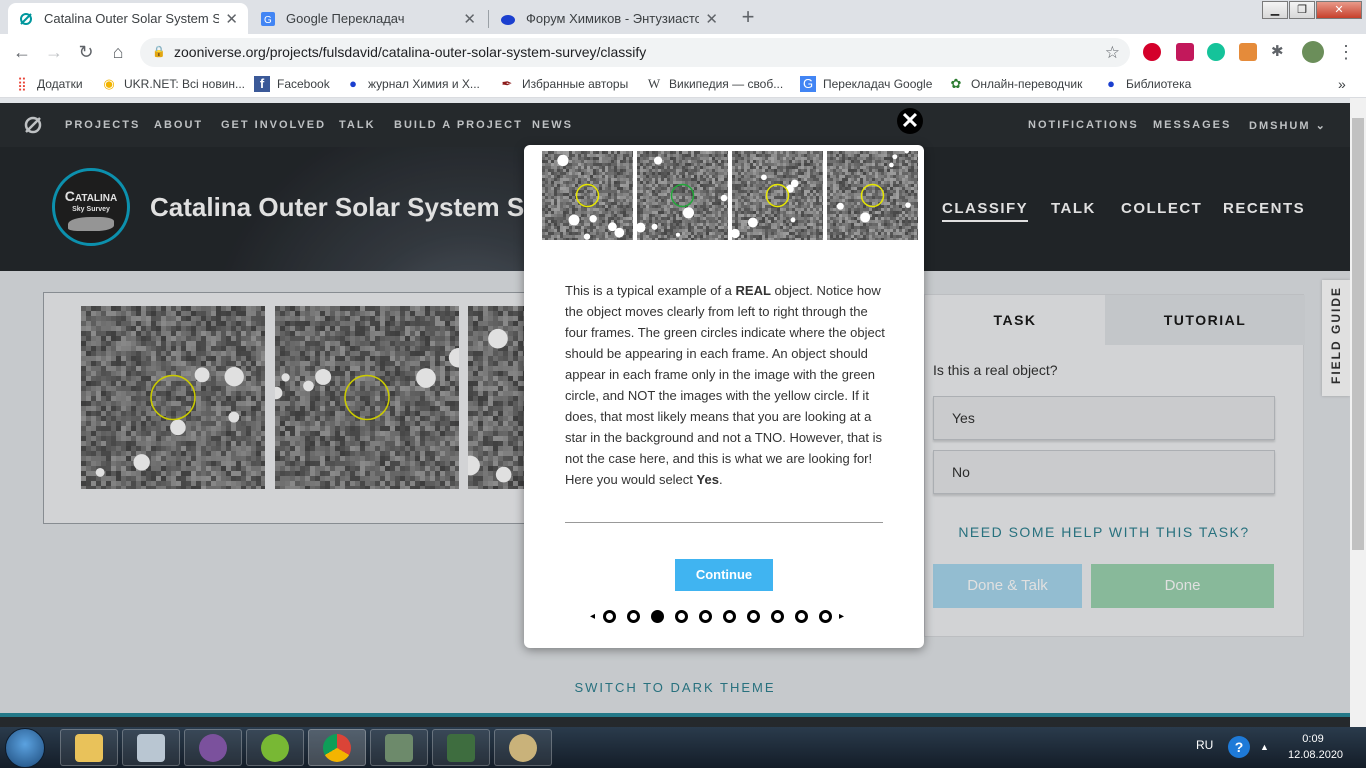  I want to click on maximize-window-button: ❐, so click(1302, 10).